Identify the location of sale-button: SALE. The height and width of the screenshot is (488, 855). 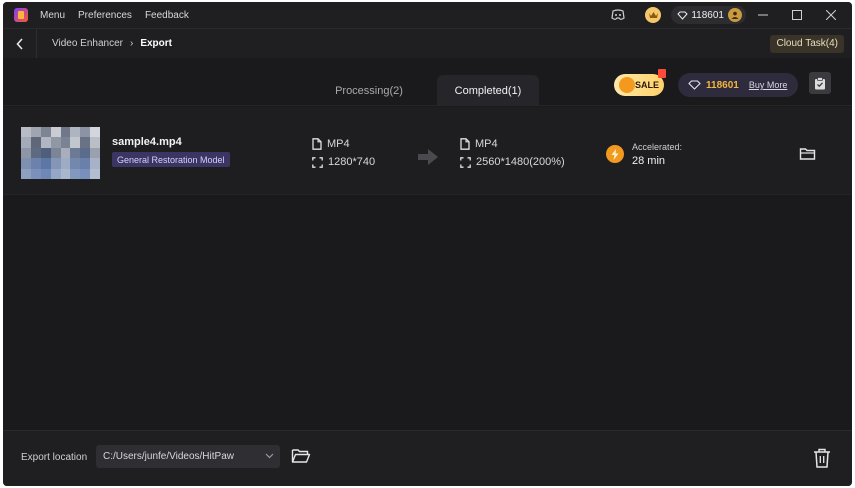
(640, 82).